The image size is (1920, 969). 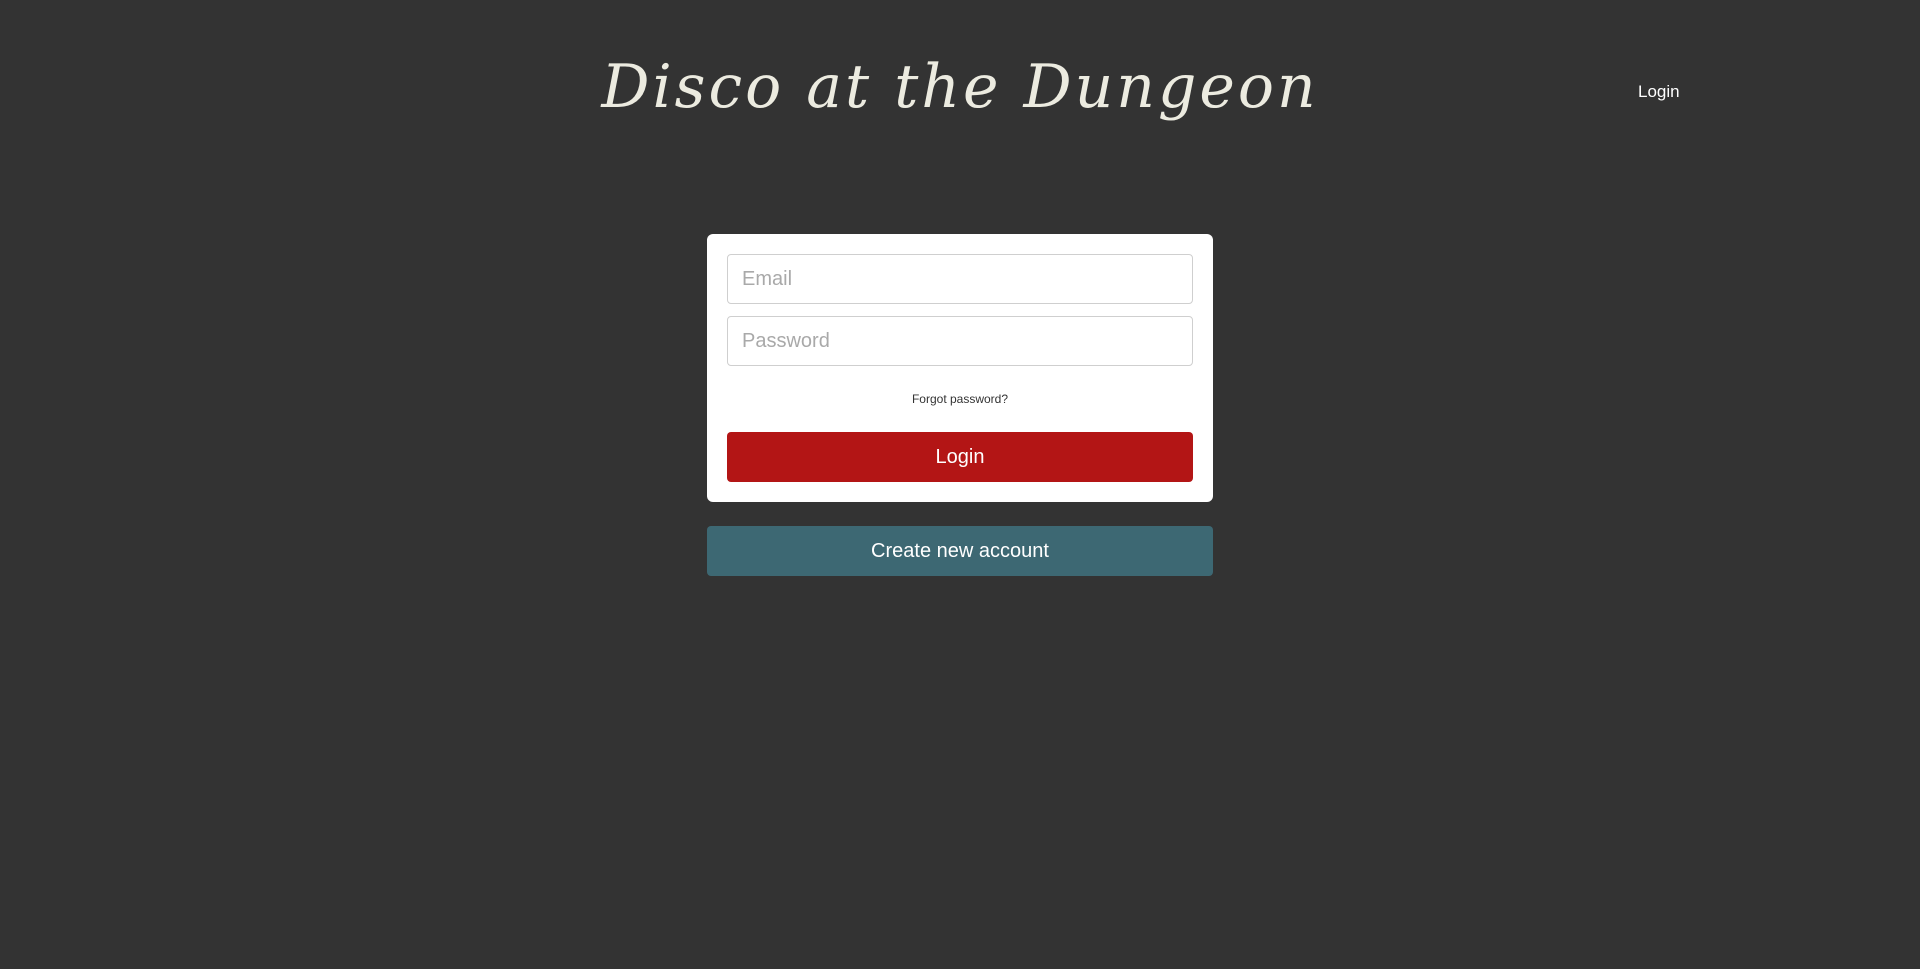 What do you see at coordinates (960, 341) in the screenshot?
I see `password-field` at bounding box center [960, 341].